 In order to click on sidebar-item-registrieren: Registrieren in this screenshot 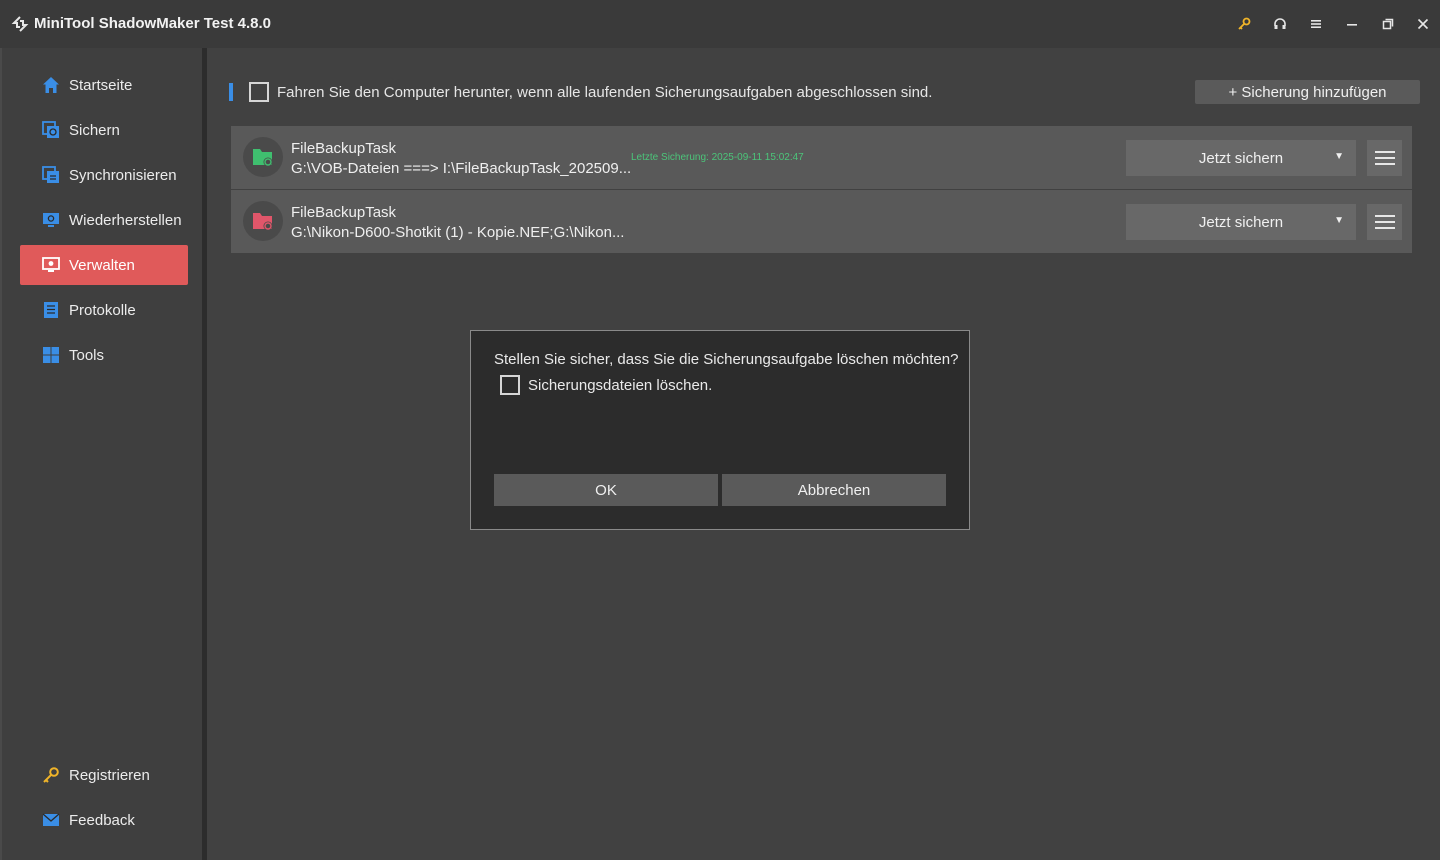, I will do `click(104, 775)`.